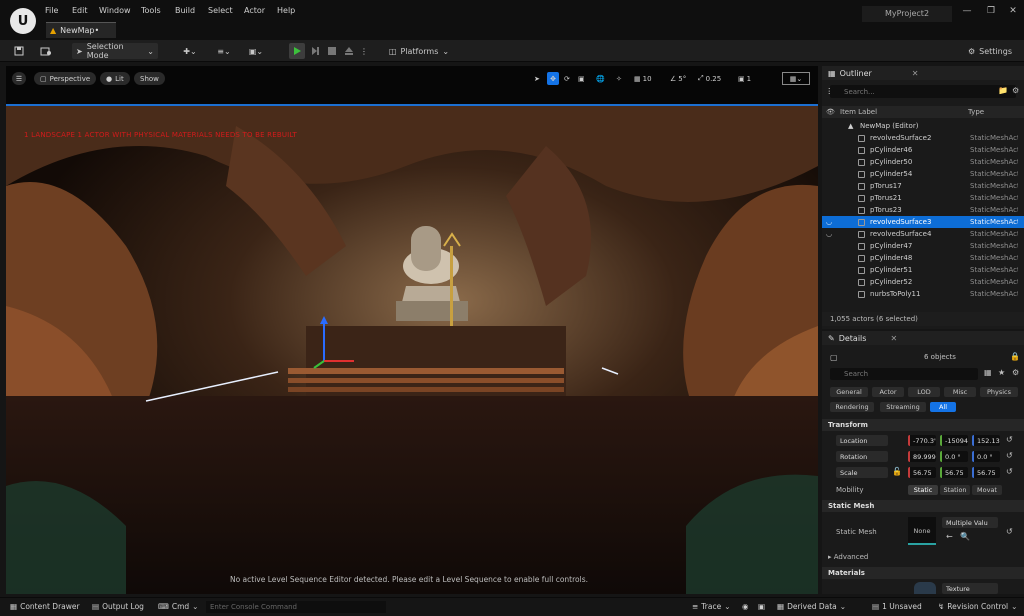 The height and width of the screenshot is (616, 1024). I want to click on location-x: -770.3', so click(922, 440).